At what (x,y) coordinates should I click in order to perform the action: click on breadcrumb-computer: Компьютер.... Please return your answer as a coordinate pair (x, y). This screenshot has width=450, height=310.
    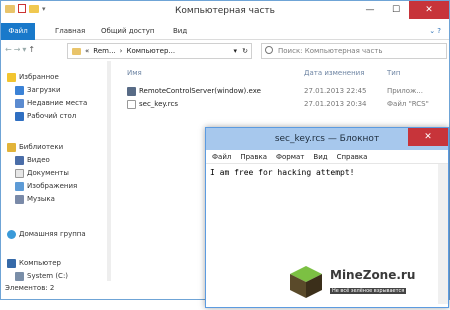
    Looking at the image, I should click on (150, 51).